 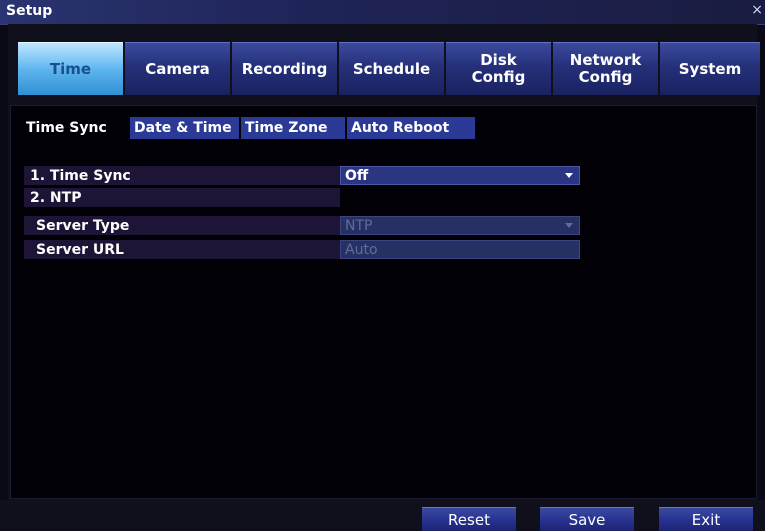 What do you see at coordinates (382, 515) in the screenshot?
I see `bottom-bar` at bounding box center [382, 515].